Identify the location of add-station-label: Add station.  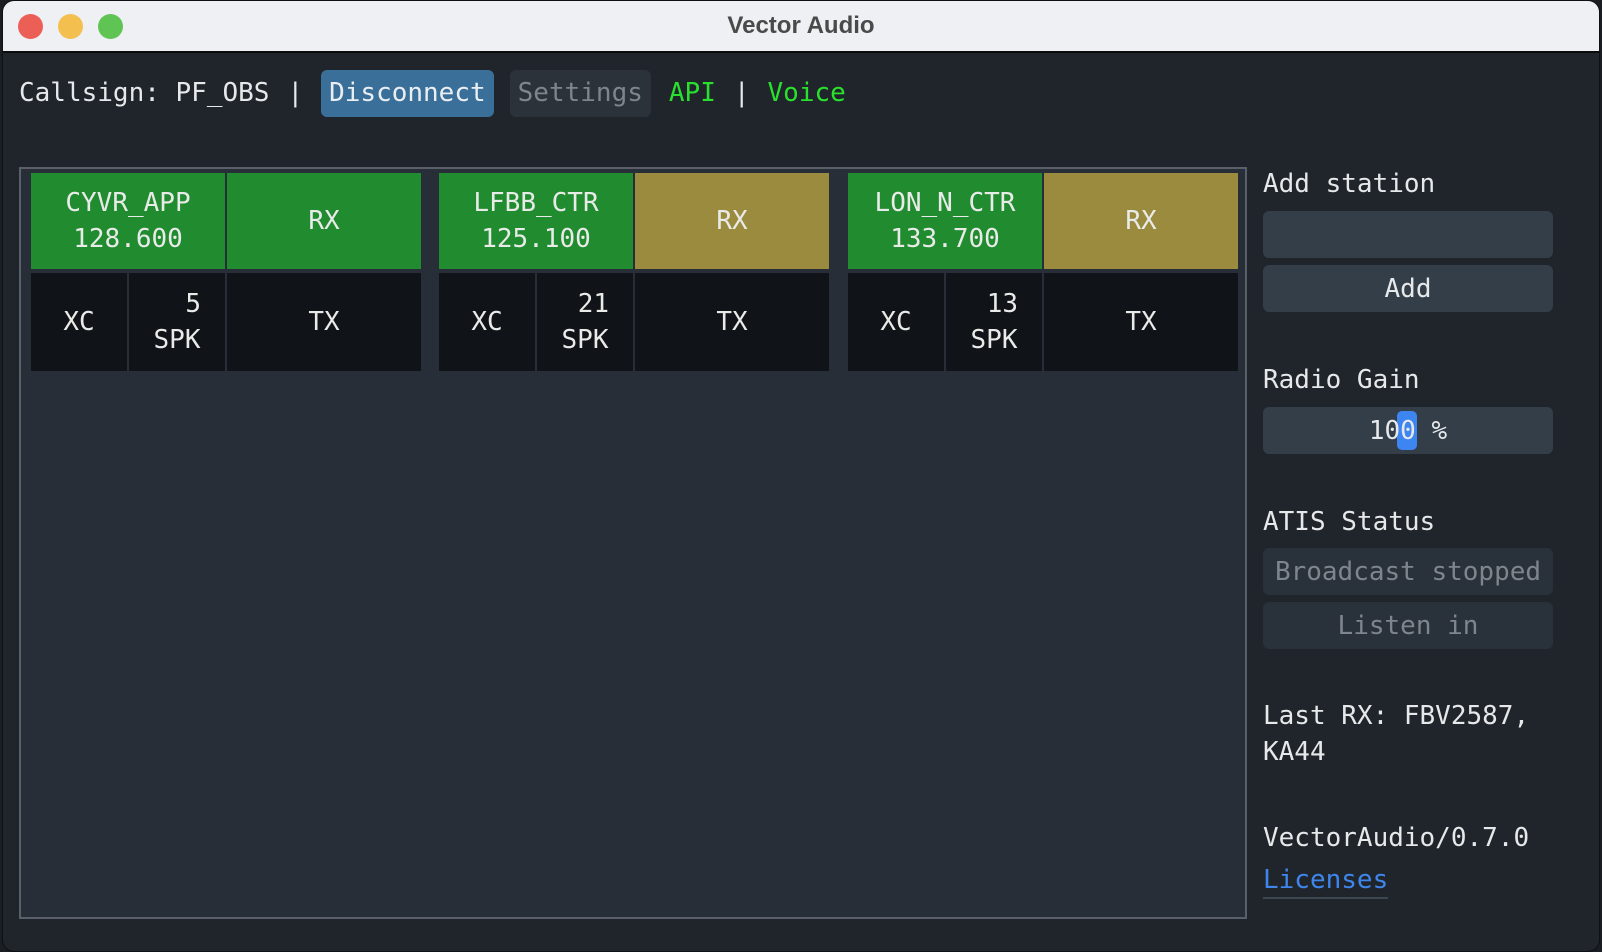
(1349, 184).